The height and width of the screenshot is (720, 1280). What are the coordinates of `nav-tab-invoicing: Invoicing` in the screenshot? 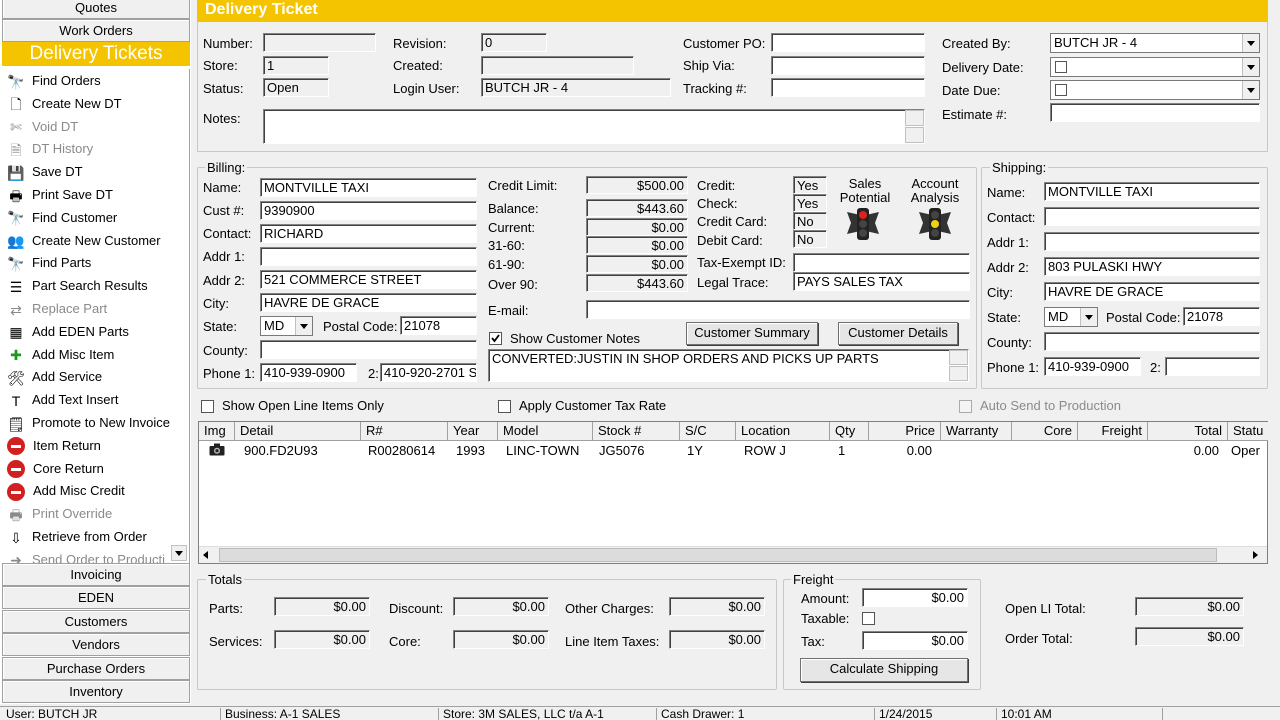 It's located at (96, 574).